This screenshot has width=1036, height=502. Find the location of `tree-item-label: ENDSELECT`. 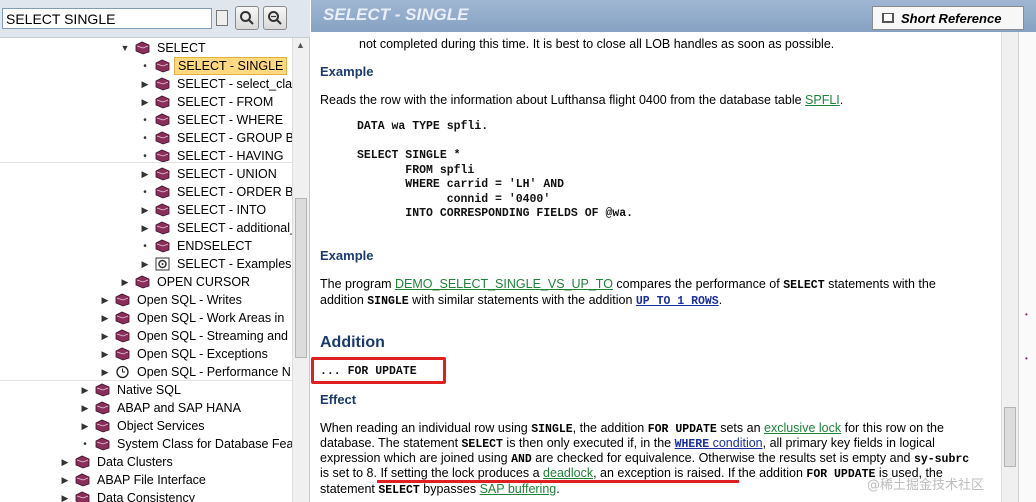

tree-item-label: ENDSELECT is located at coordinates (215, 246).